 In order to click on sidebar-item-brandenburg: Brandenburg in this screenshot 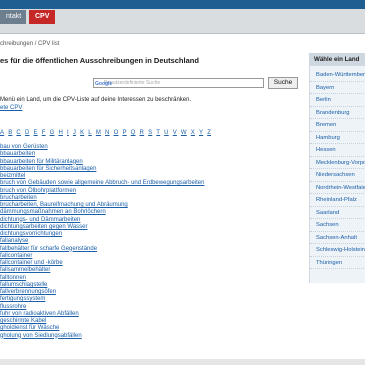, I will do `click(337, 113)`.